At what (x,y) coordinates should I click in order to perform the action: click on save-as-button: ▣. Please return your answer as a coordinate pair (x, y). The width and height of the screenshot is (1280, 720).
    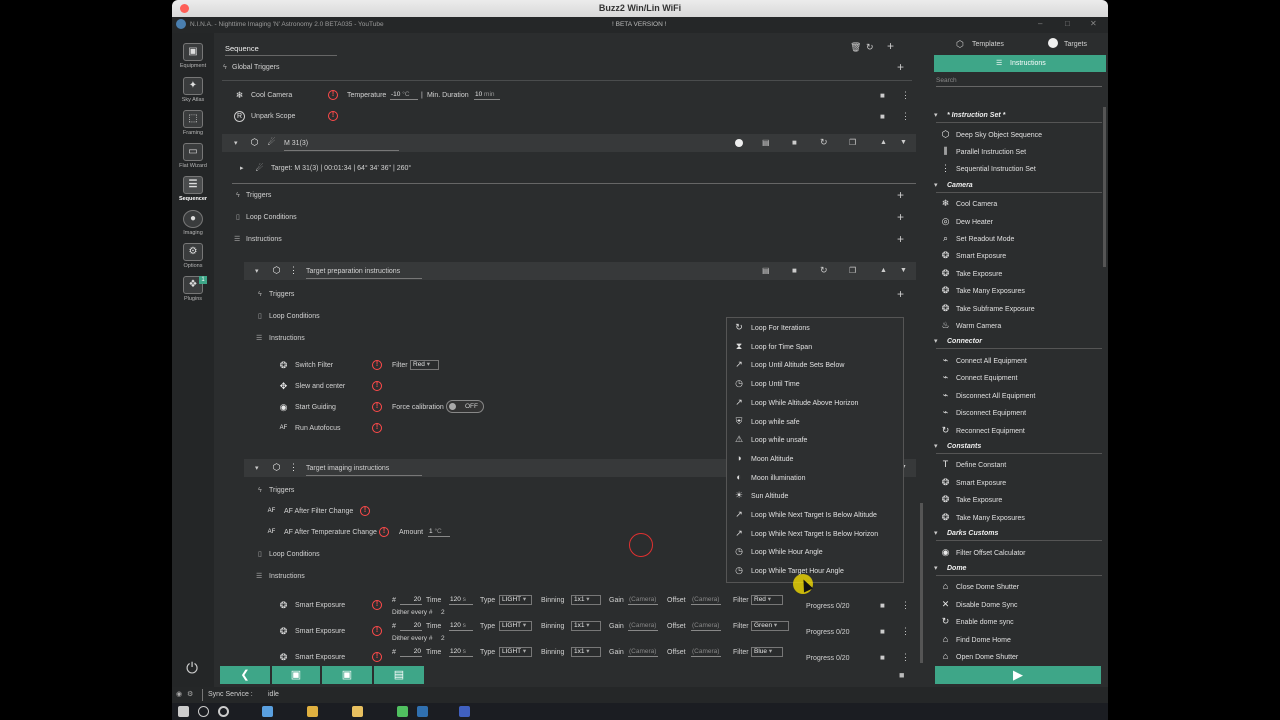
    Looking at the image, I should click on (347, 675).